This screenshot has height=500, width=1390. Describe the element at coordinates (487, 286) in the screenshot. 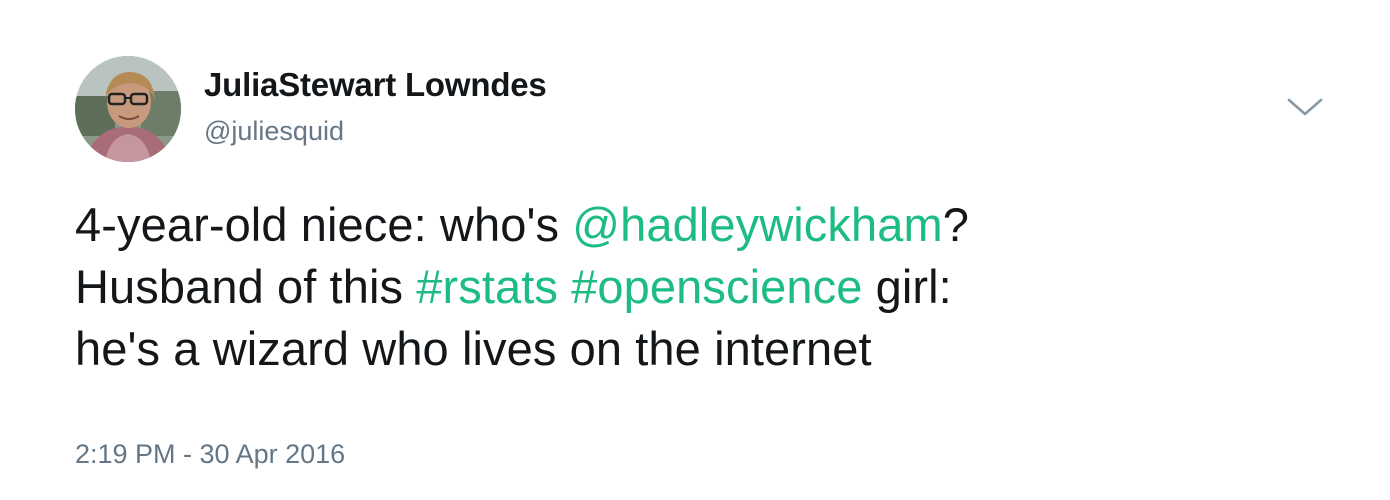

I see `hashtag-link-rstats: #rstats` at that location.